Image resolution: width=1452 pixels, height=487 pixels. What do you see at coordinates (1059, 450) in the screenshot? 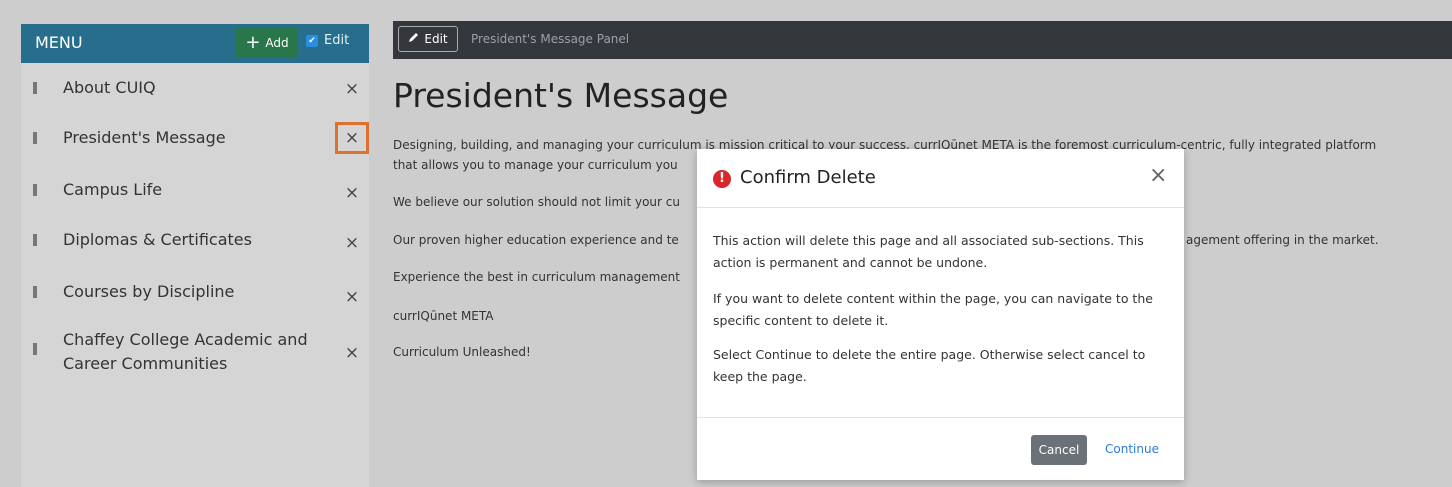
I see `cancel-button: Cancel` at bounding box center [1059, 450].